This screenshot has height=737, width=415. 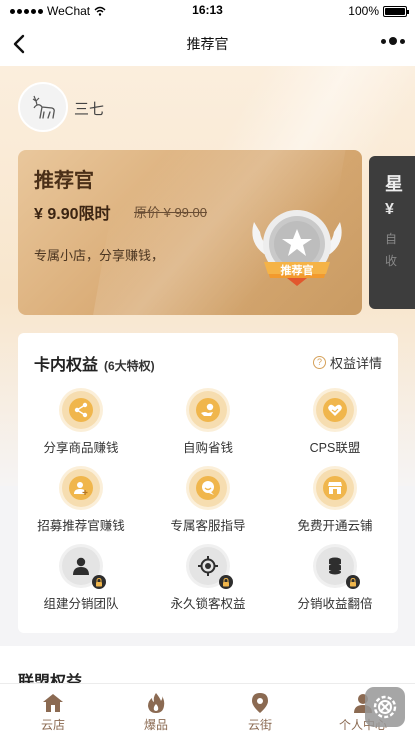 I want to click on benefit-label: 专属客服指导, so click(x=208, y=526).